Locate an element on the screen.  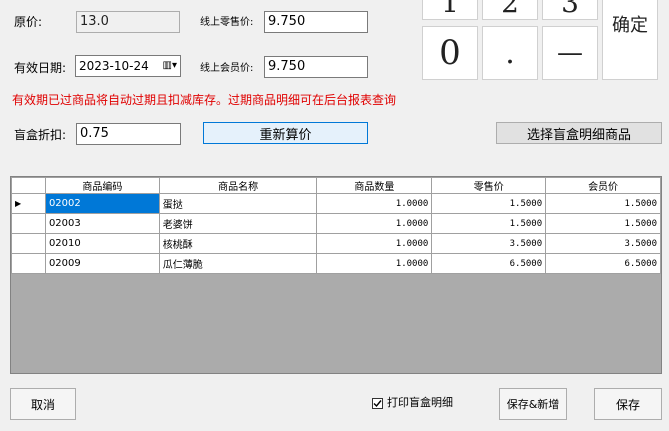
valid-date-value: 2023-10-24 is located at coordinates (114, 66).